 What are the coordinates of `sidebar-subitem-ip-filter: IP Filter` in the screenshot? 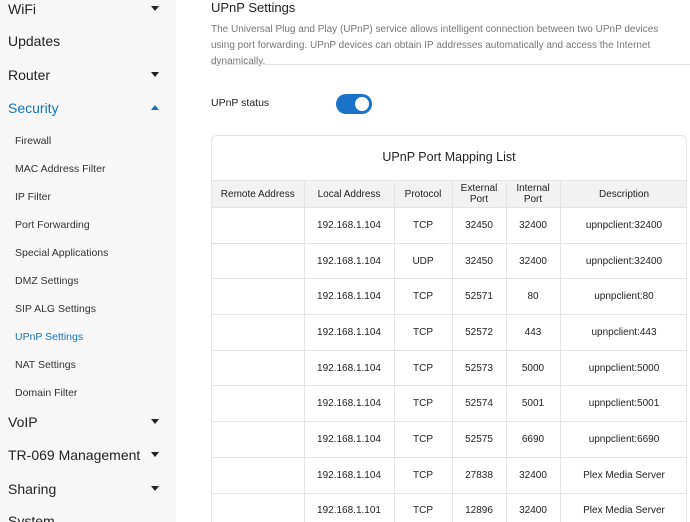 It's located at (33, 197).